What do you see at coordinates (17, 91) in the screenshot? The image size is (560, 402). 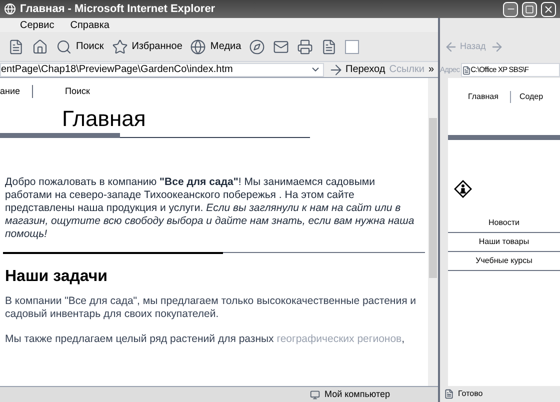 I see `nav-link: ание` at bounding box center [17, 91].